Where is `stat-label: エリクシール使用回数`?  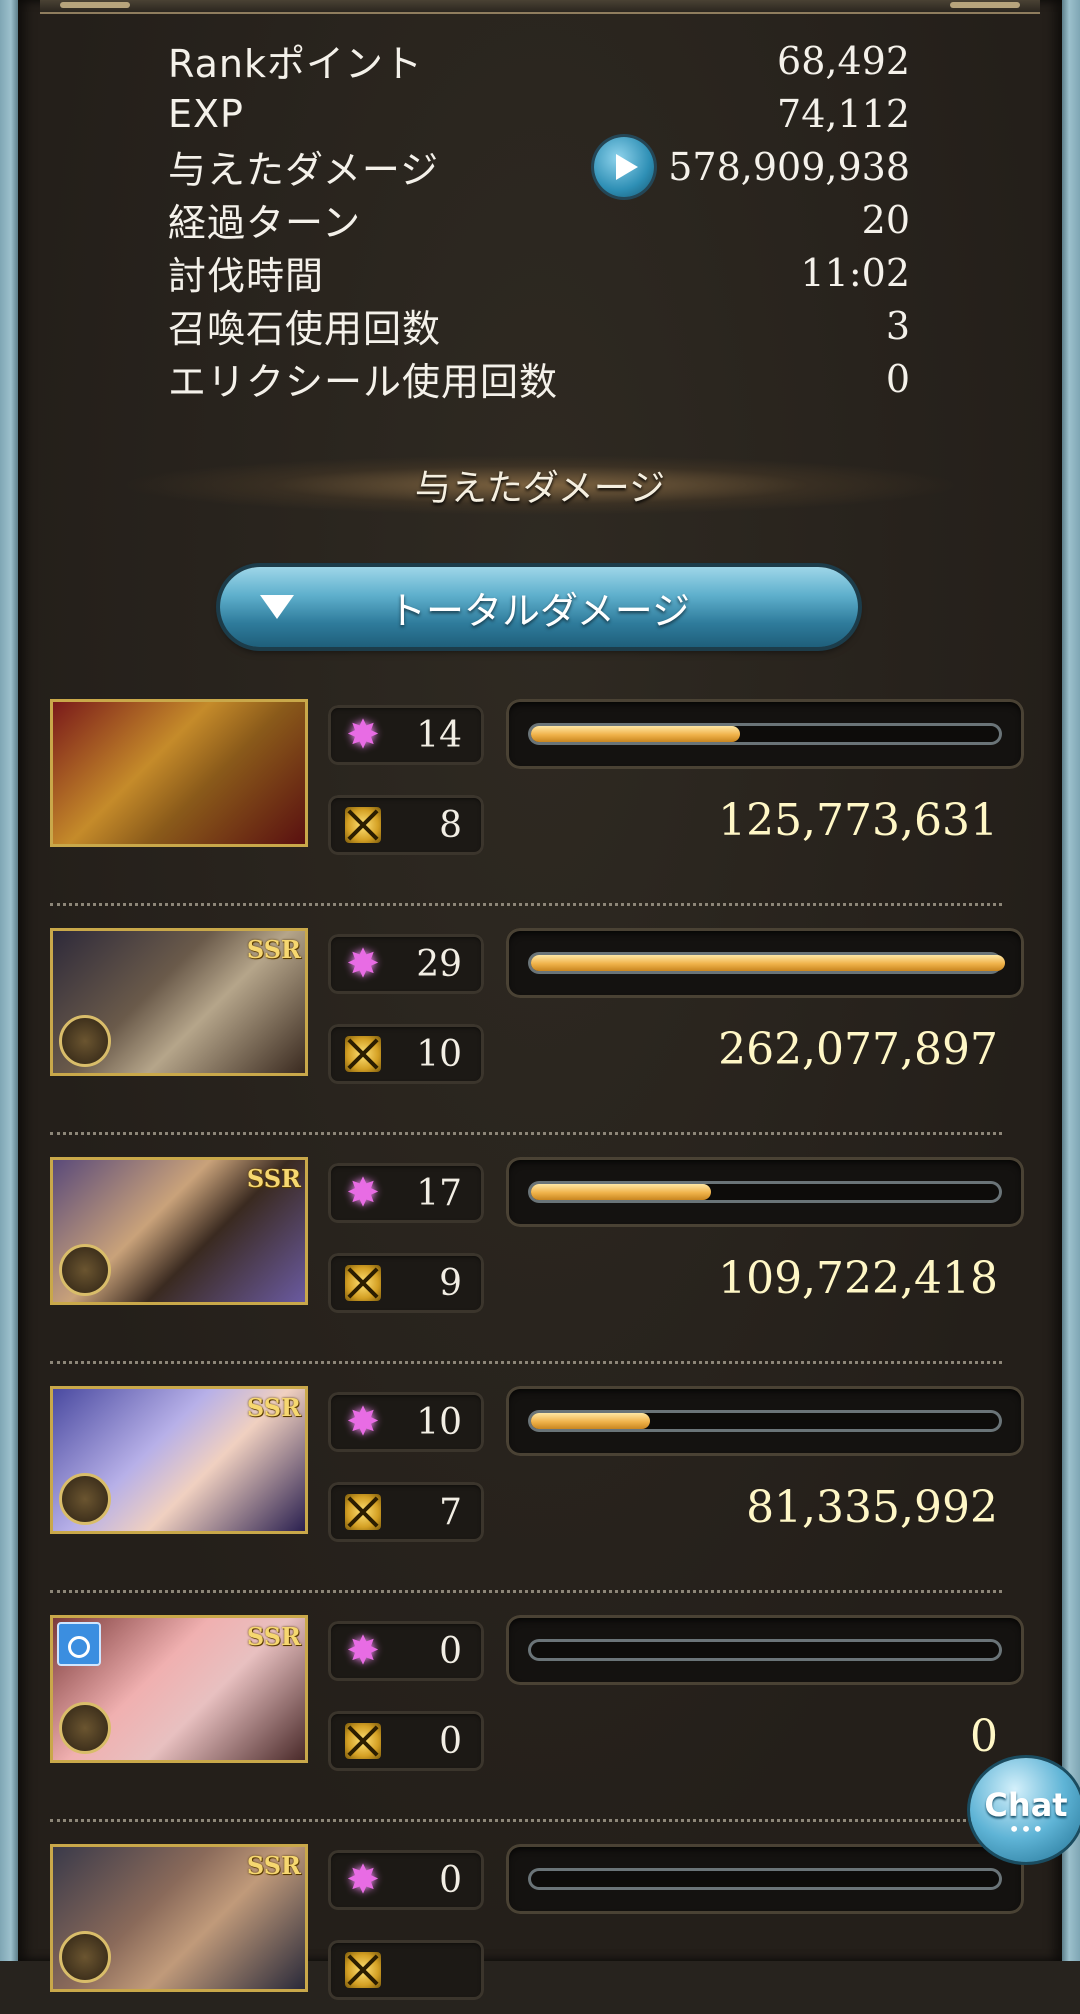 stat-label: エリクシール使用回数 is located at coordinates (363, 382).